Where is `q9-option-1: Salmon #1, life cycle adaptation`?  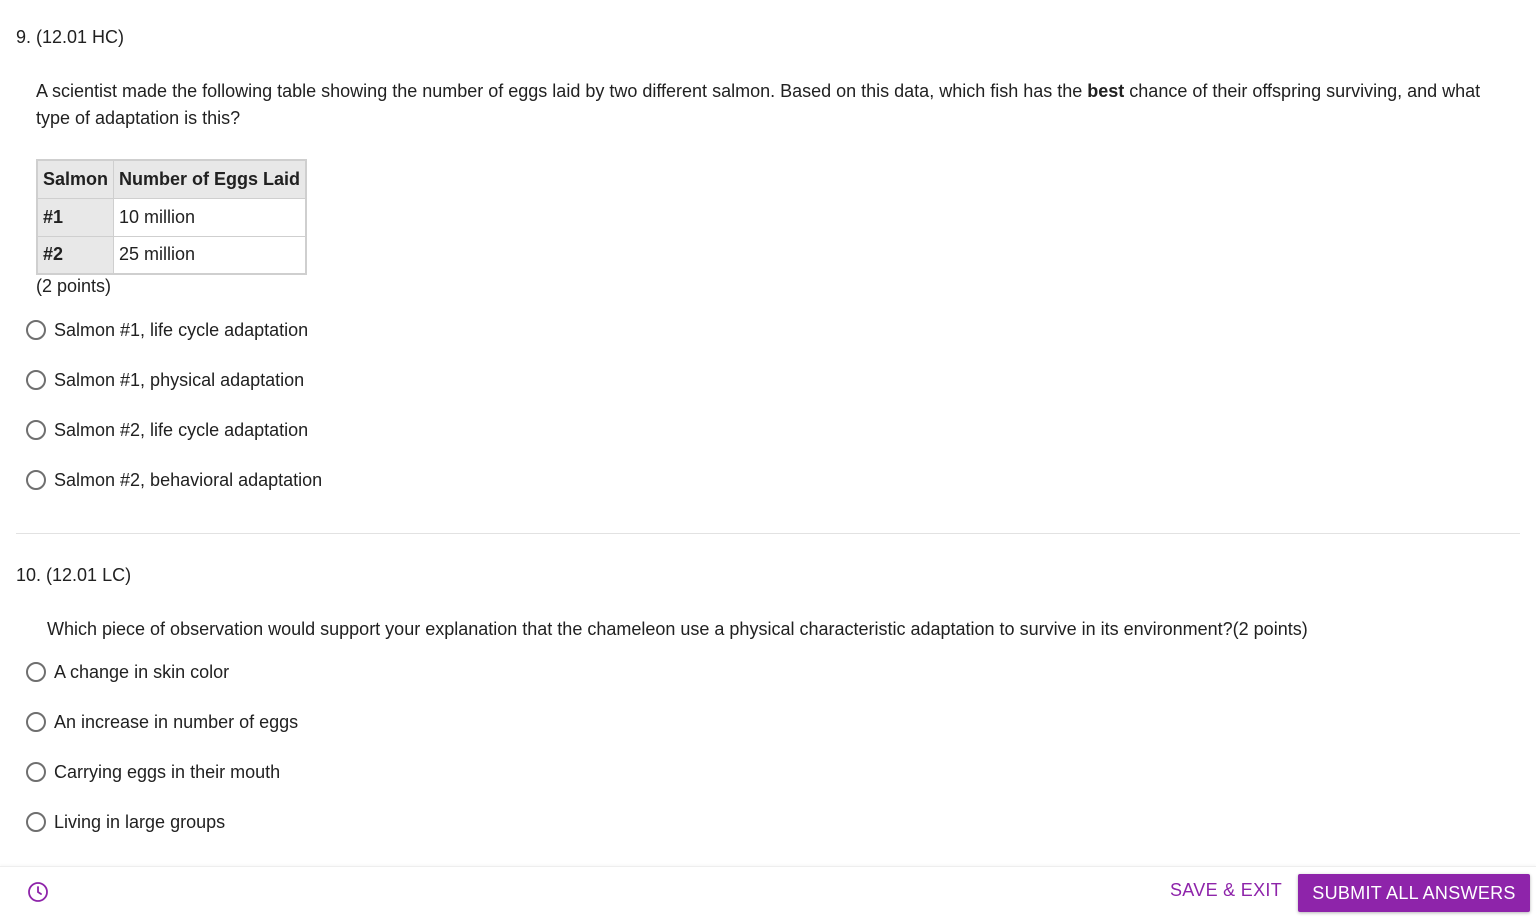
q9-option-1: Salmon #1, life cycle adaptation is located at coordinates (167, 330).